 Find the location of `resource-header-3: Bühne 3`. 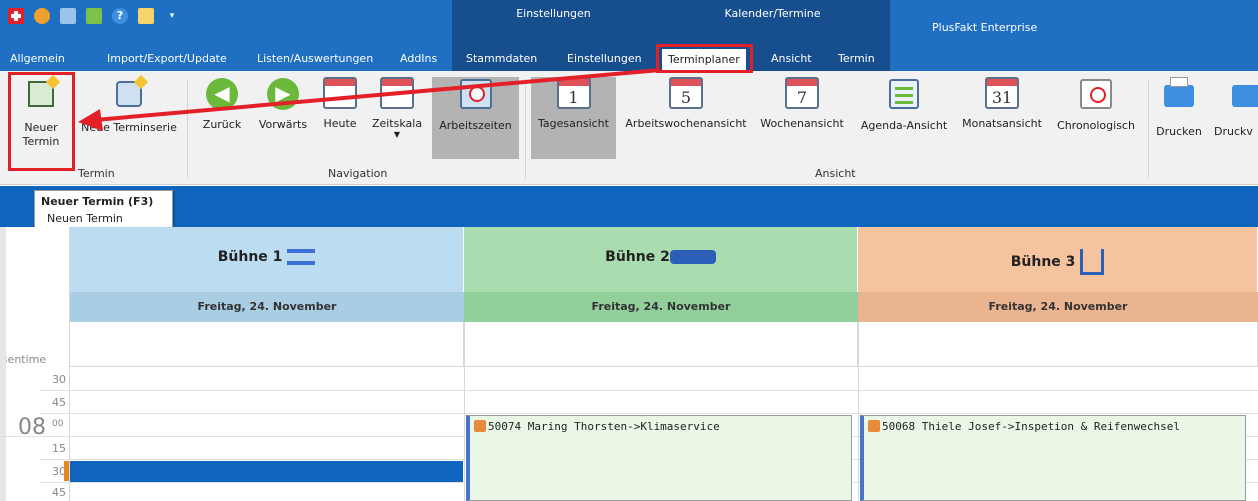

resource-header-3: Bühne 3 is located at coordinates (1058, 259).